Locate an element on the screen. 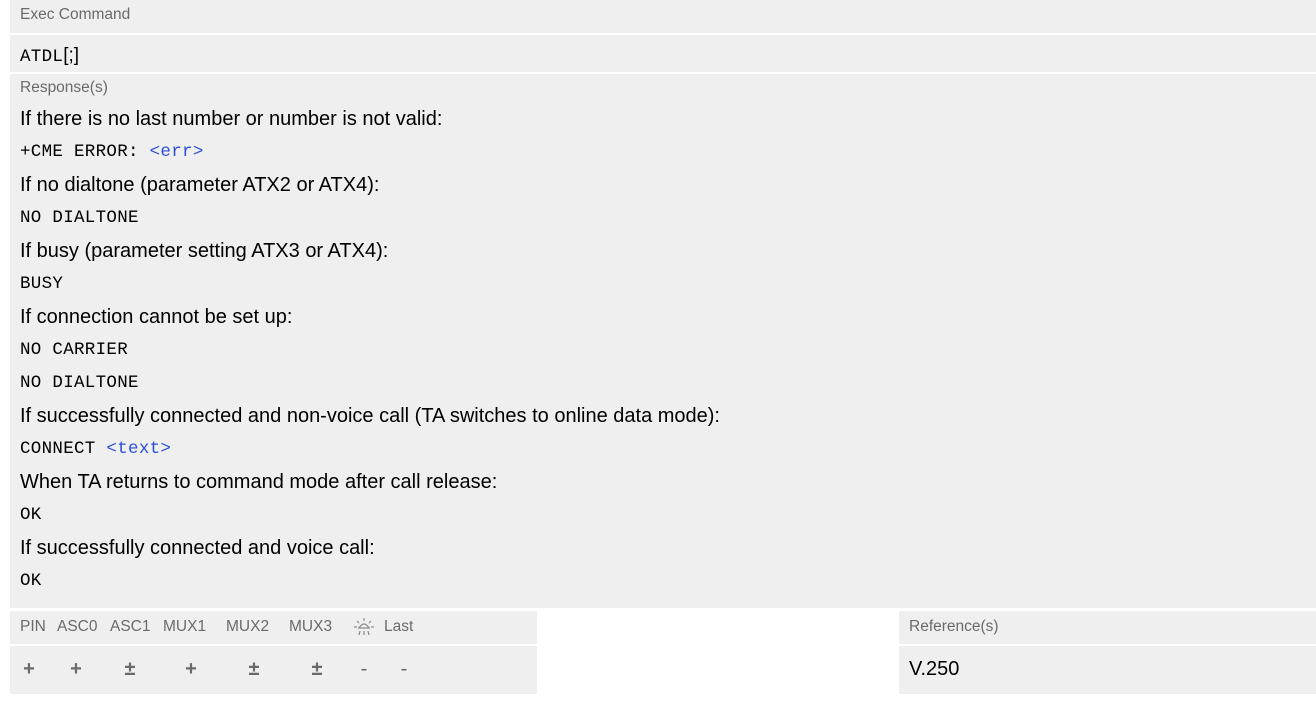 Image resolution: width=1316 pixels, height=704 pixels. response-code-line: +CME ERROR: <err> is located at coordinates (112, 152).